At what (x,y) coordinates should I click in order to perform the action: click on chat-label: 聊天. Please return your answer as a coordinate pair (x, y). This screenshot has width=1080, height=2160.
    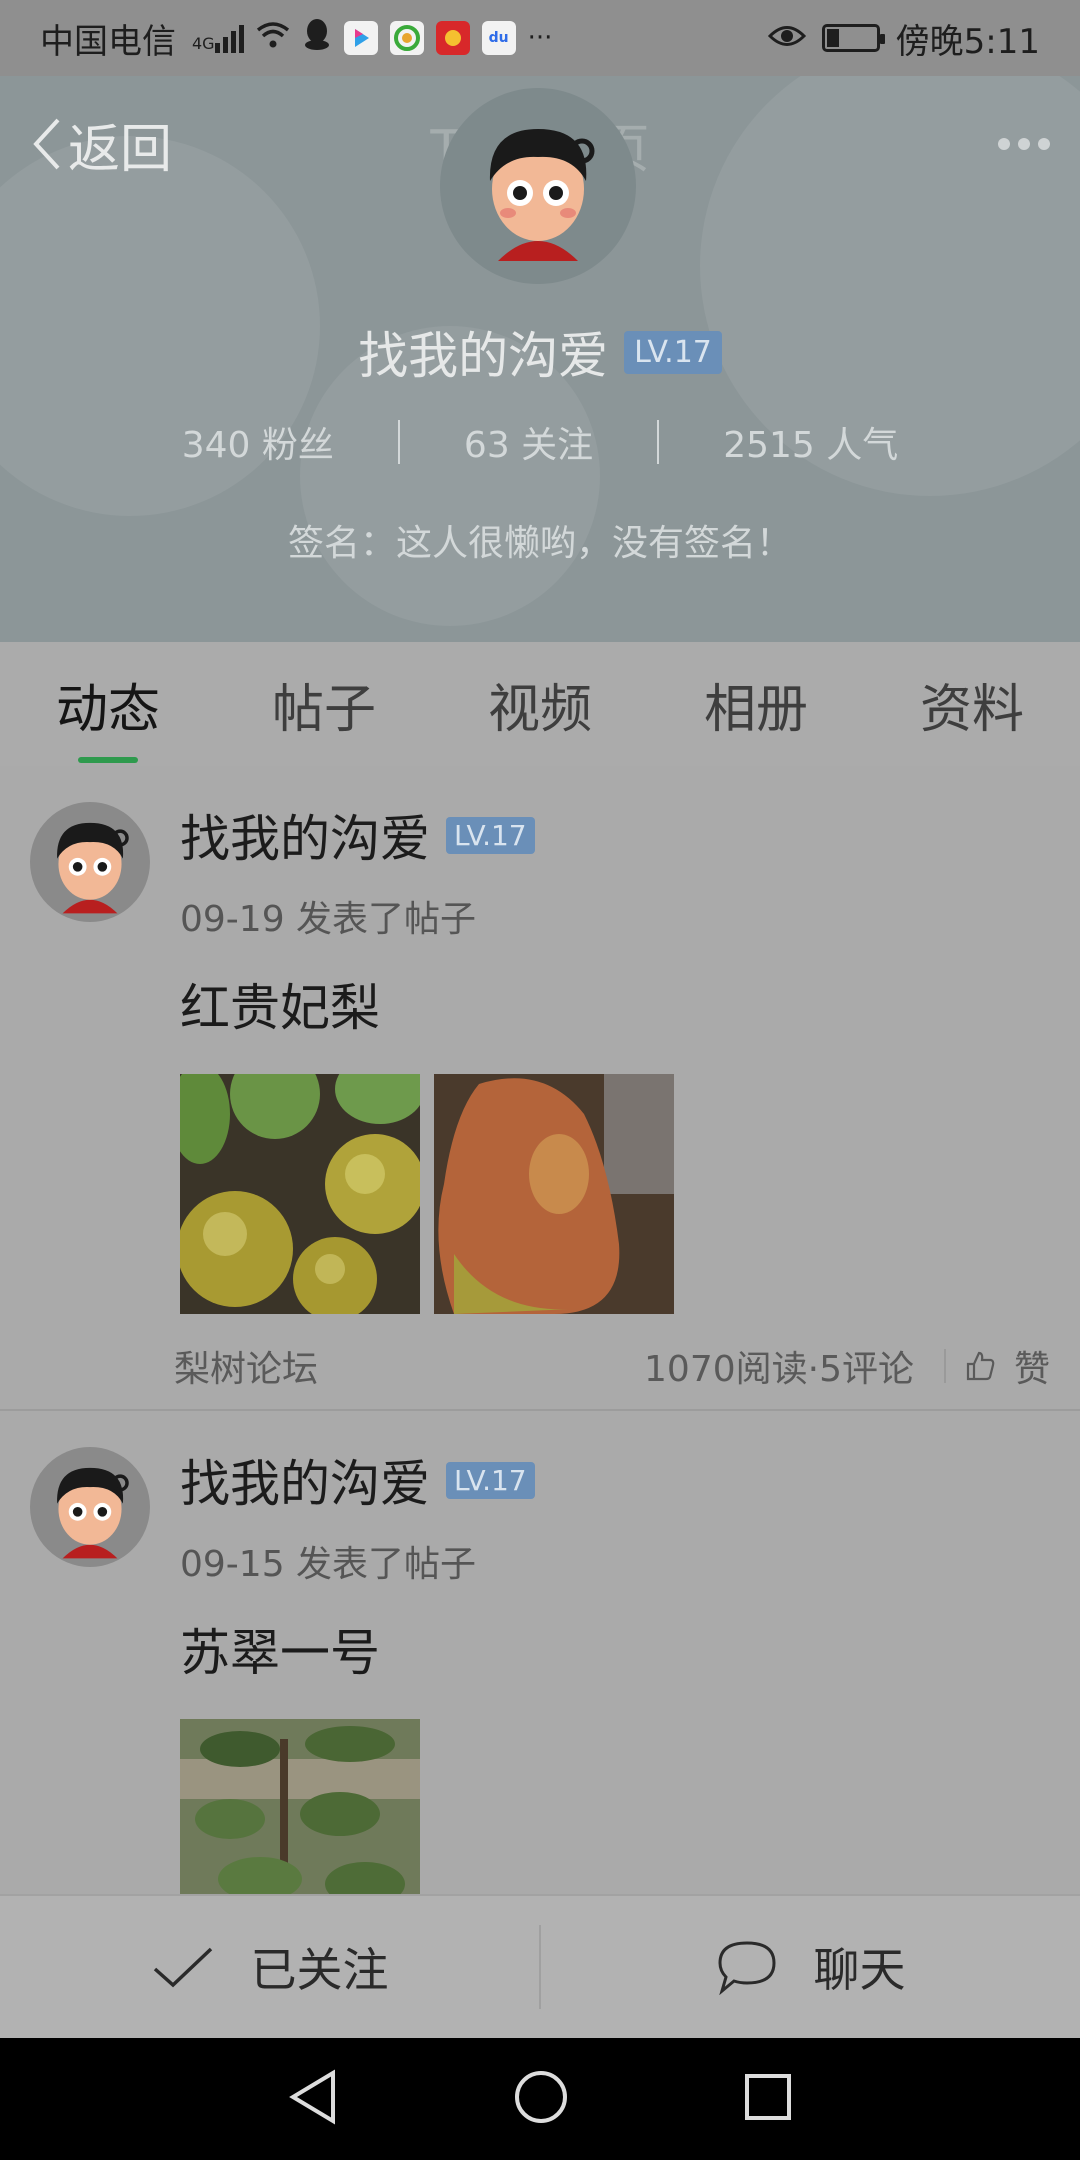
    Looking at the image, I should click on (859, 1970).